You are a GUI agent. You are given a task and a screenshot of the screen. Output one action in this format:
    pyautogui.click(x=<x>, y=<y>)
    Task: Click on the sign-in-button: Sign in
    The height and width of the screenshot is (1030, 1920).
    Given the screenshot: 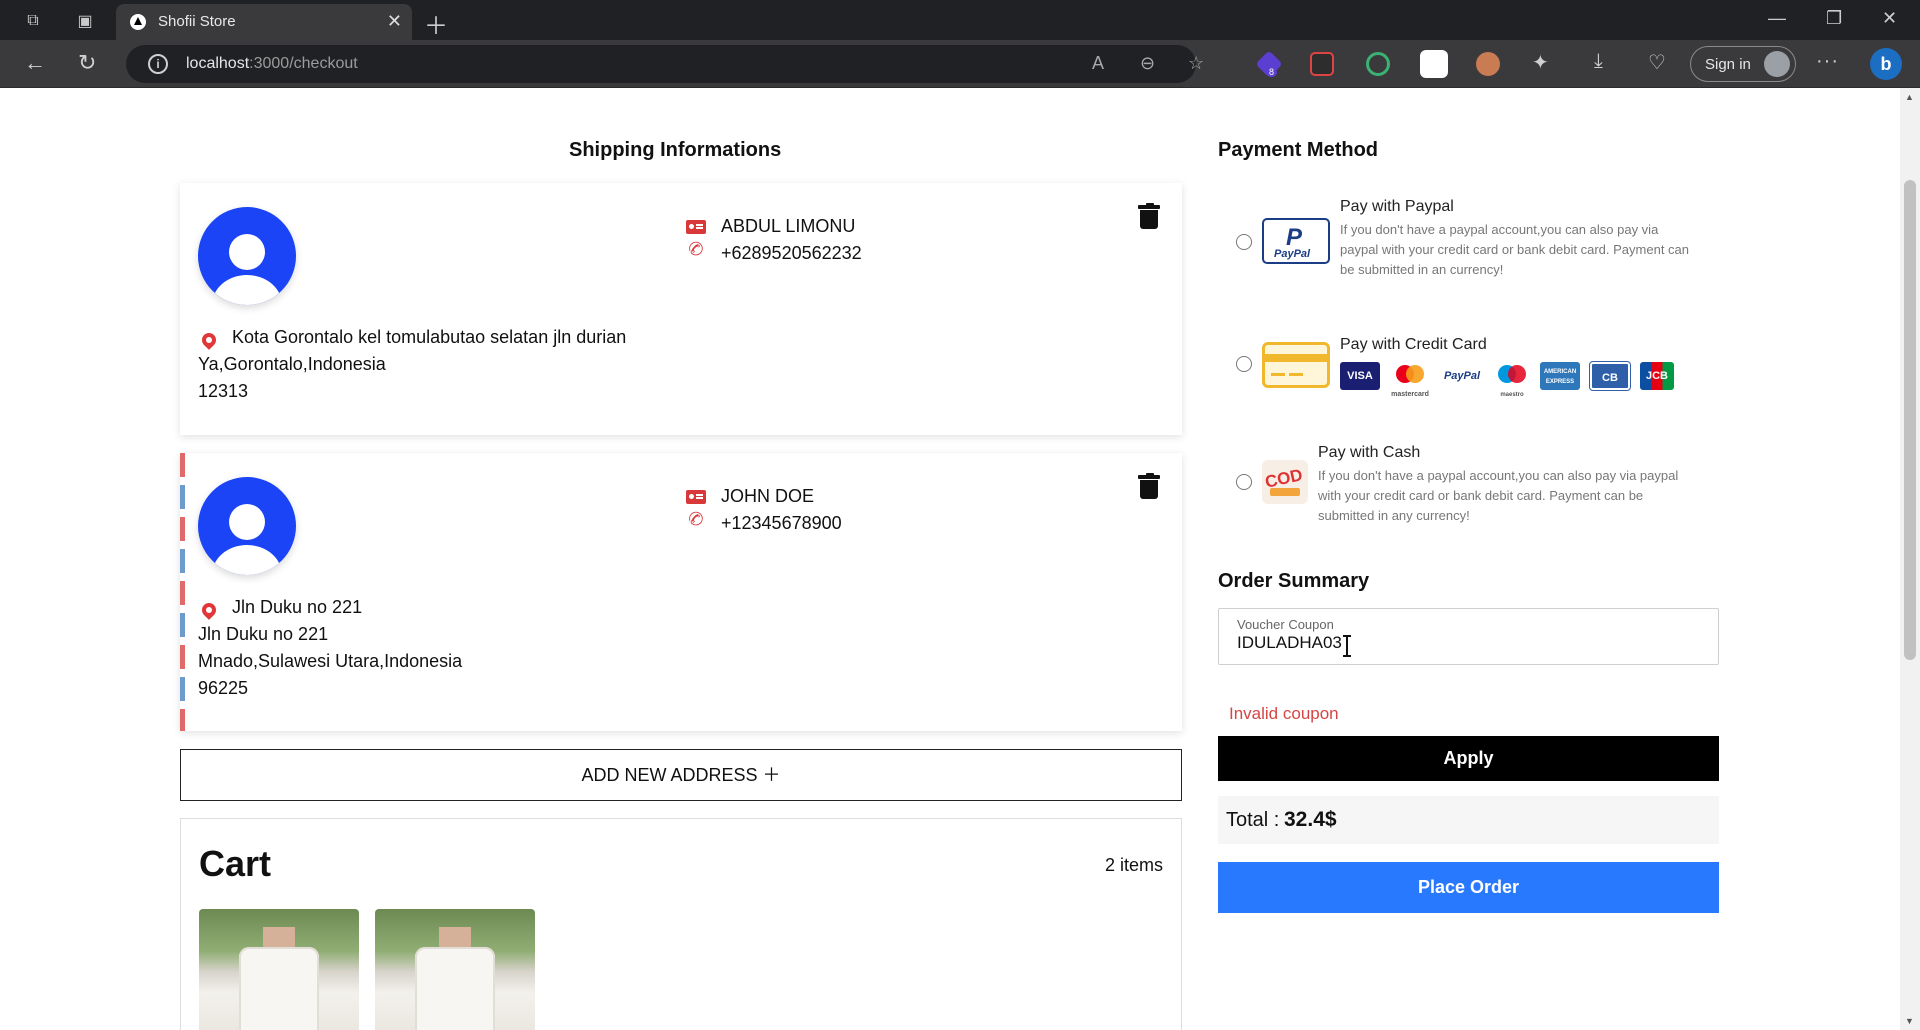 What is the action you would take?
    pyautogui.click(x=1743, y=64)
    